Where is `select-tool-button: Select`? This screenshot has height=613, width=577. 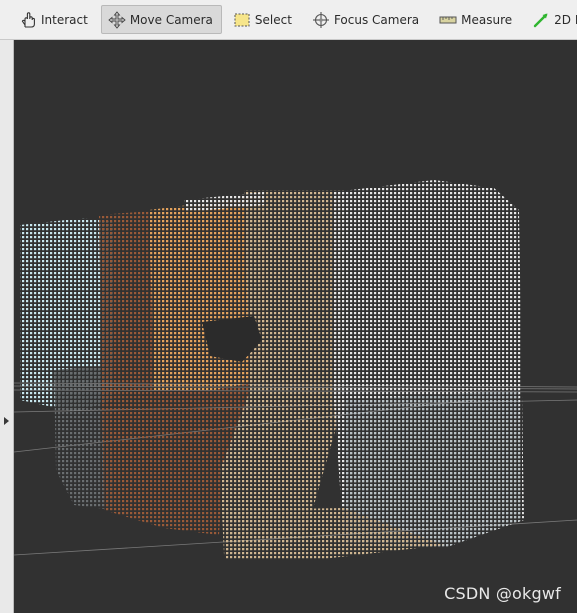 select-tool-button: Select is located at coordinates (263, 19).